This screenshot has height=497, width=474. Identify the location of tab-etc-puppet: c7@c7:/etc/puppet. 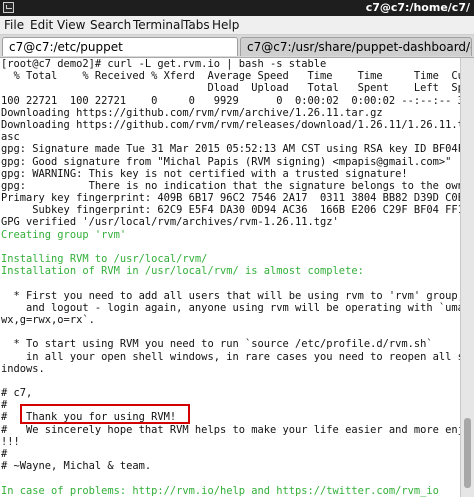
(120, 46).